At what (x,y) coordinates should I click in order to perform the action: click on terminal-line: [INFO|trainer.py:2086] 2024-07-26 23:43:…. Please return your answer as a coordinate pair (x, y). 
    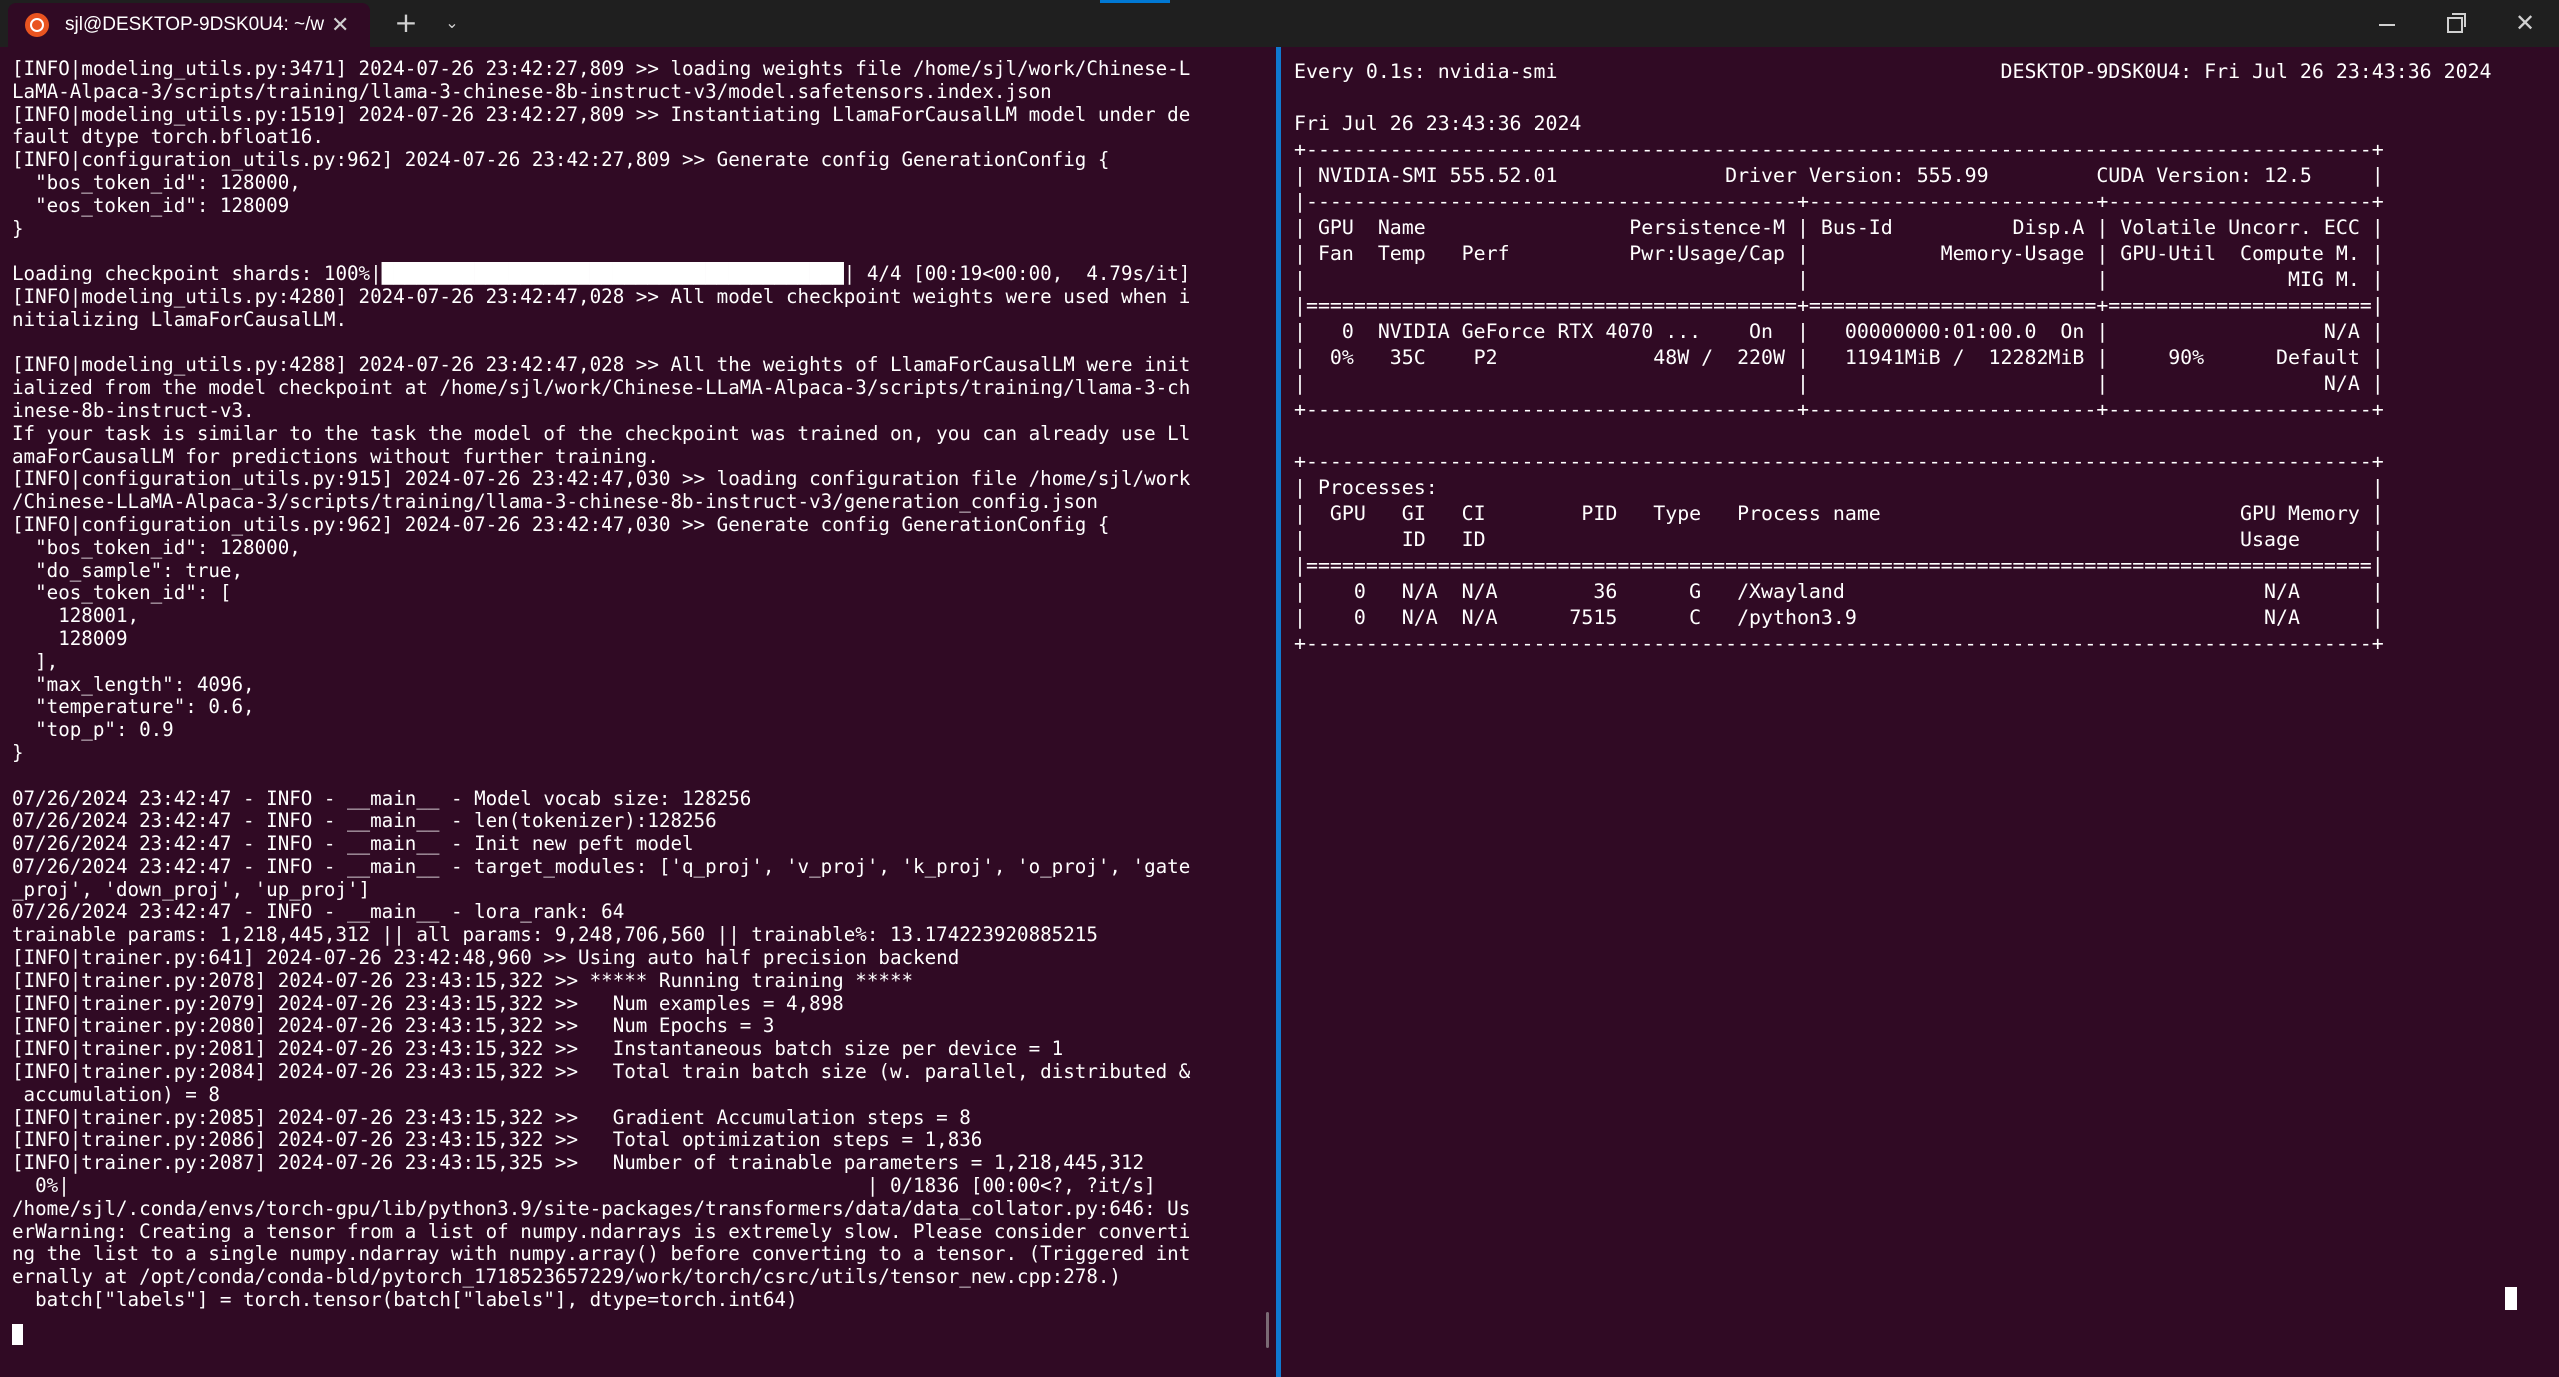
    Looking at the image, I should click on (497, 1140).